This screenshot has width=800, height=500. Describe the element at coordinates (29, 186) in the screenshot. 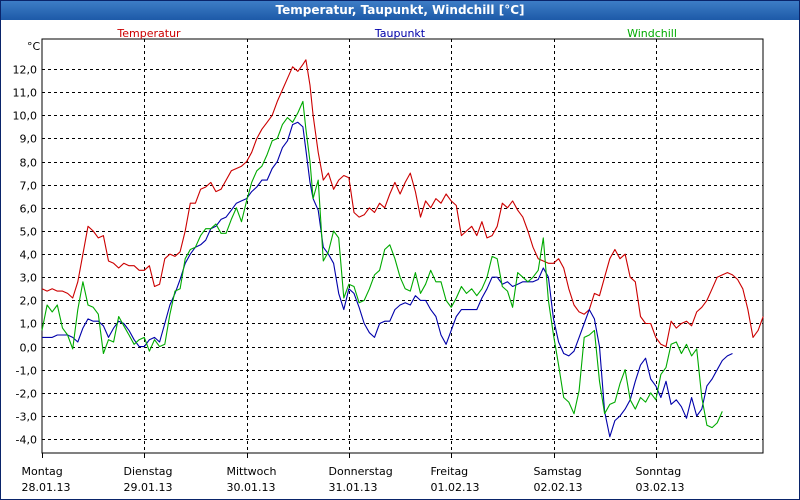

I see `y-tick-label: 7,0` at that location.